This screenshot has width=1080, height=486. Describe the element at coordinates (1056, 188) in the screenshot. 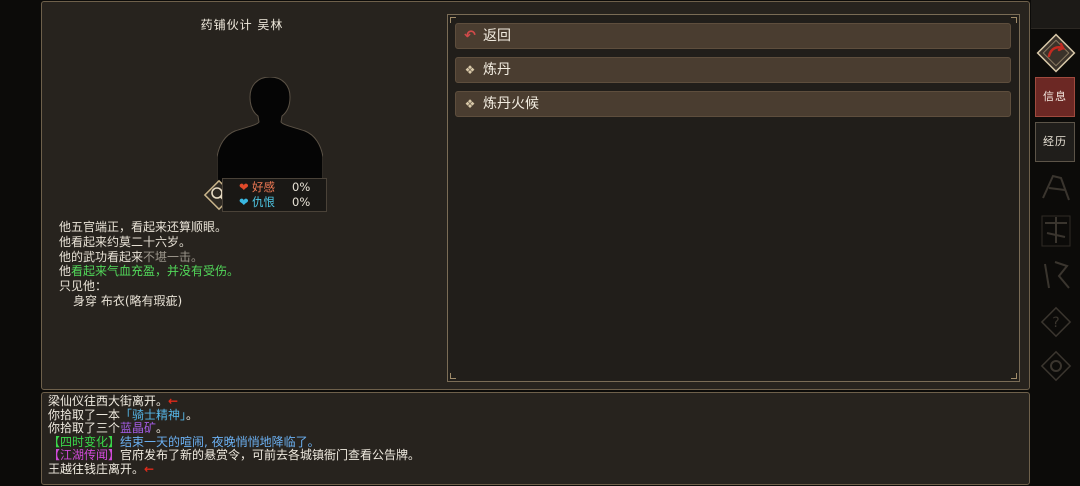

I see `work-ghost-icon` at that location.